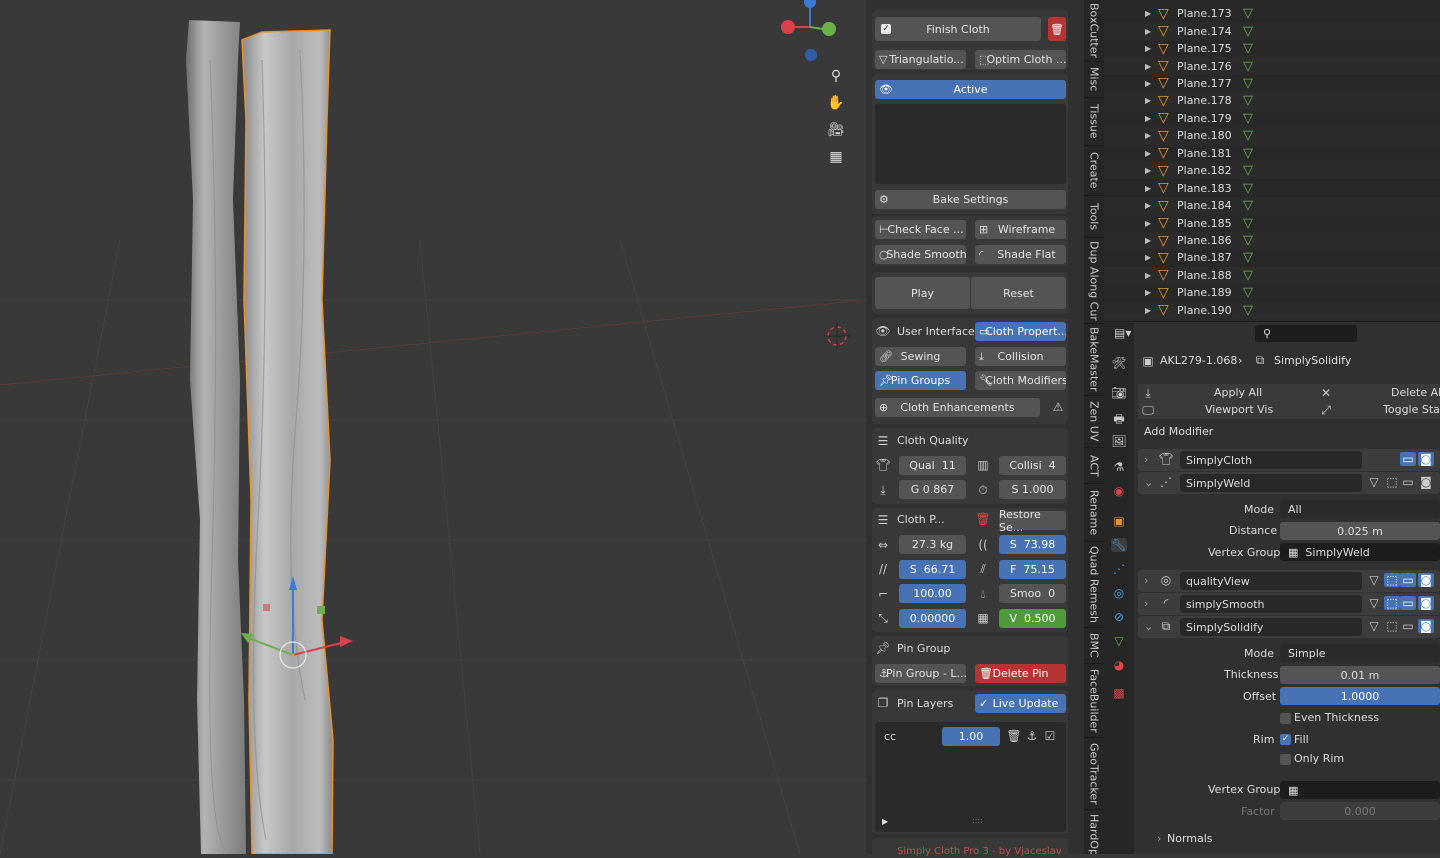 The image size is (1440, 858). Describe the element at coordinates (1272, 48) in the screenshot. I see `outliner-row: ▶ ▽ Plane.175 ▽` at that location.